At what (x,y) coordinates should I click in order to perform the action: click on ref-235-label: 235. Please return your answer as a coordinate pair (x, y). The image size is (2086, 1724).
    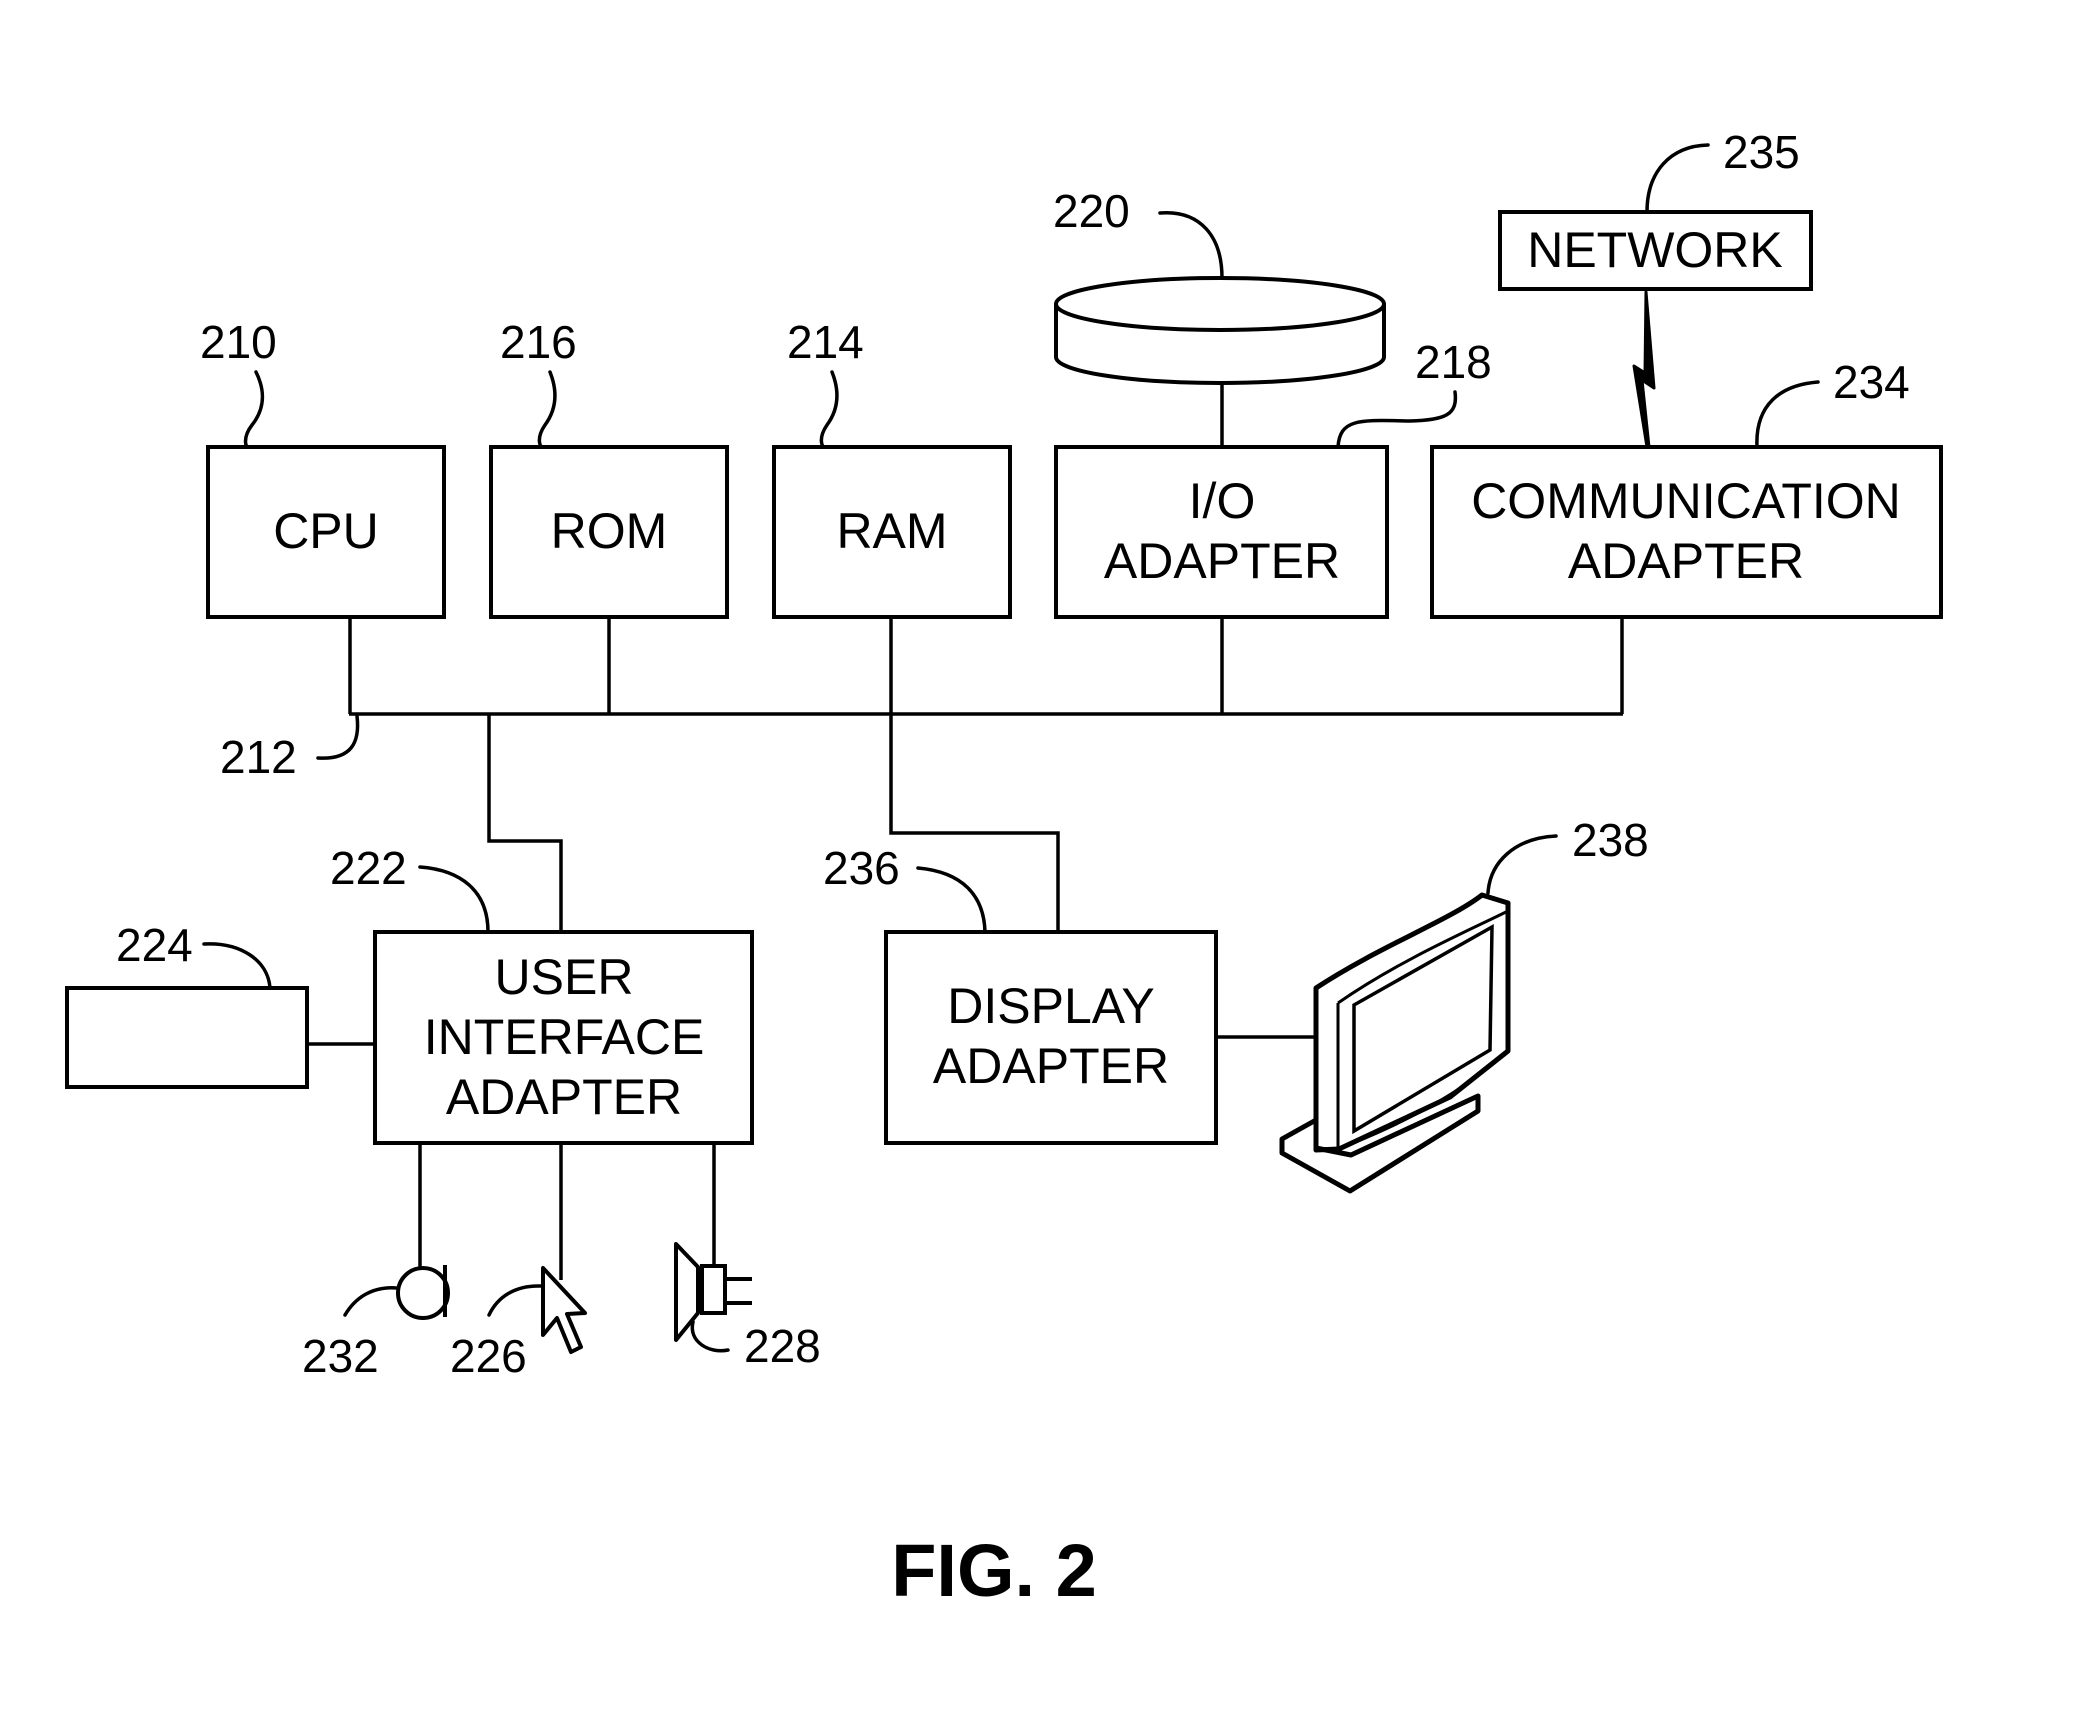
    Looking at the image, I should click on (1761, 152).